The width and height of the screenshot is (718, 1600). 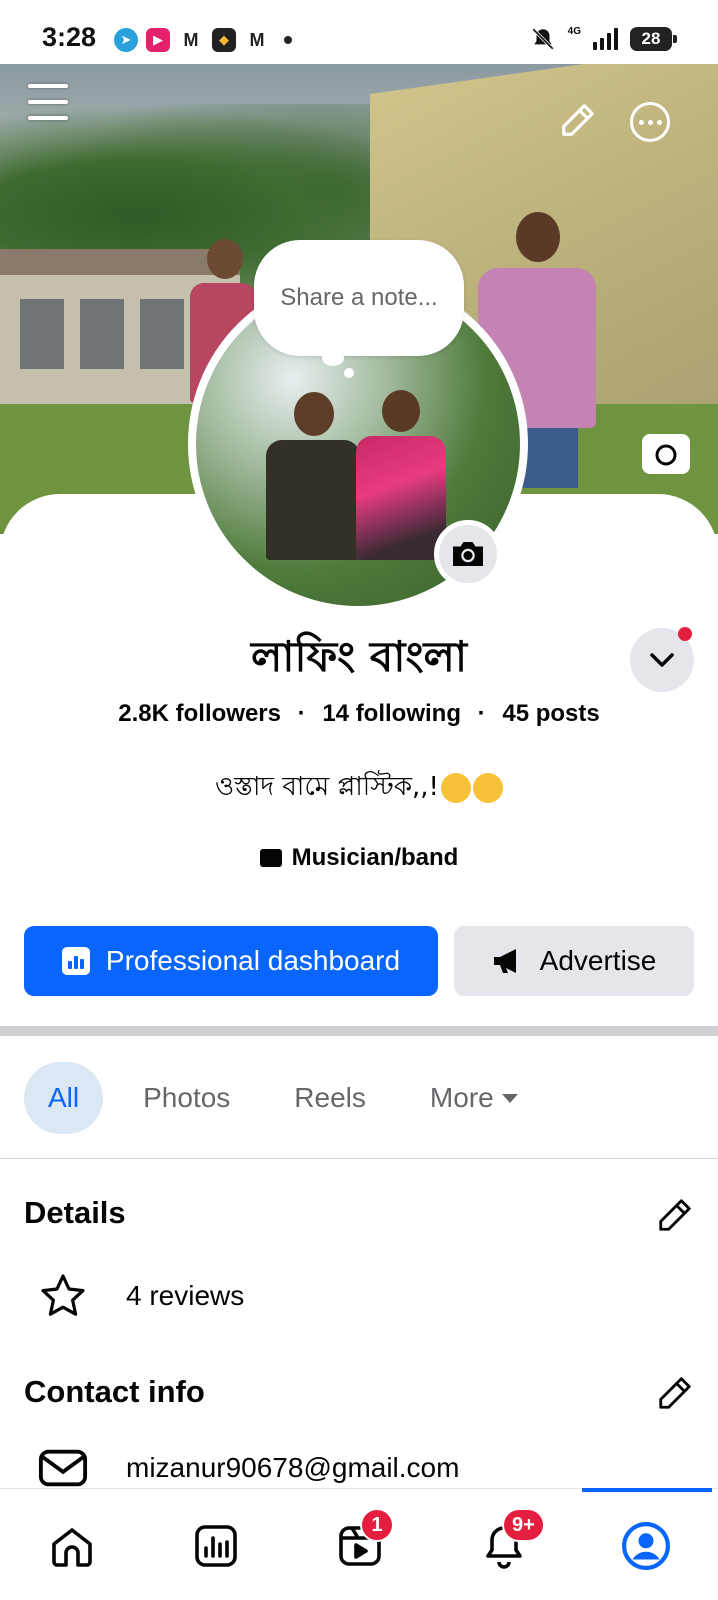 I want to click on telegram-icon: ➤, so click(x=126, y=40).